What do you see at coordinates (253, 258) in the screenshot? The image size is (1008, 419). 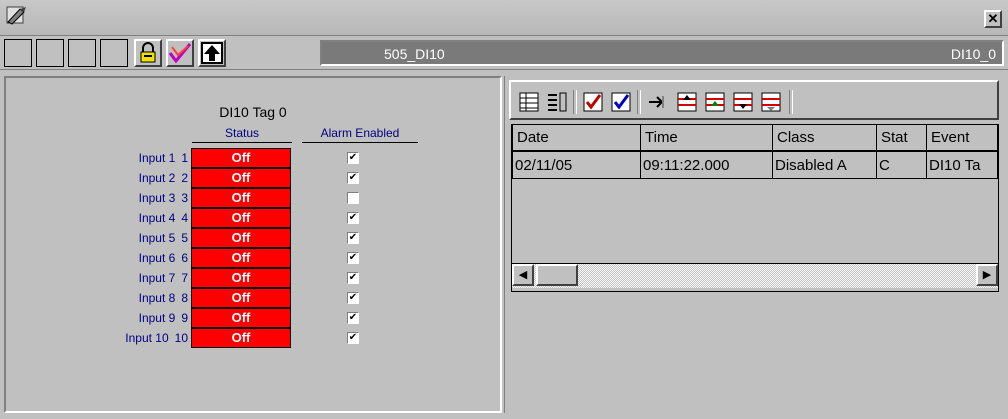 I see `input-row: Input 6 6 Off ✔` at bounding box center [253, 258].